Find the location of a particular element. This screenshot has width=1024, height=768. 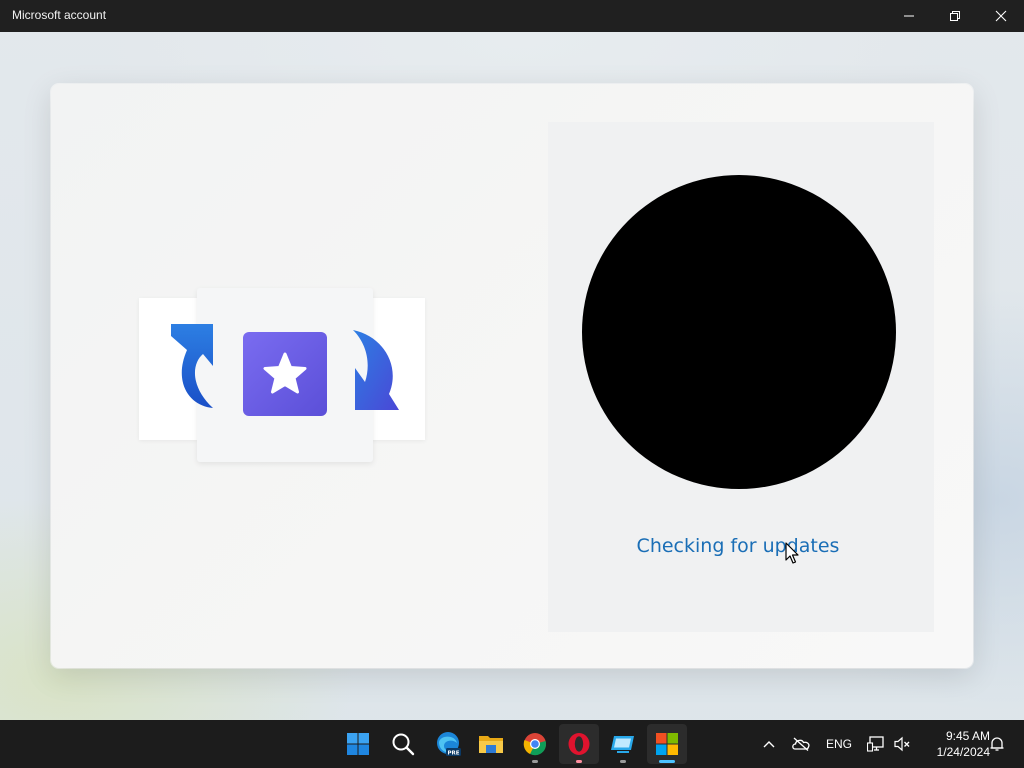

close-button is located at coordinates (1001, 16).